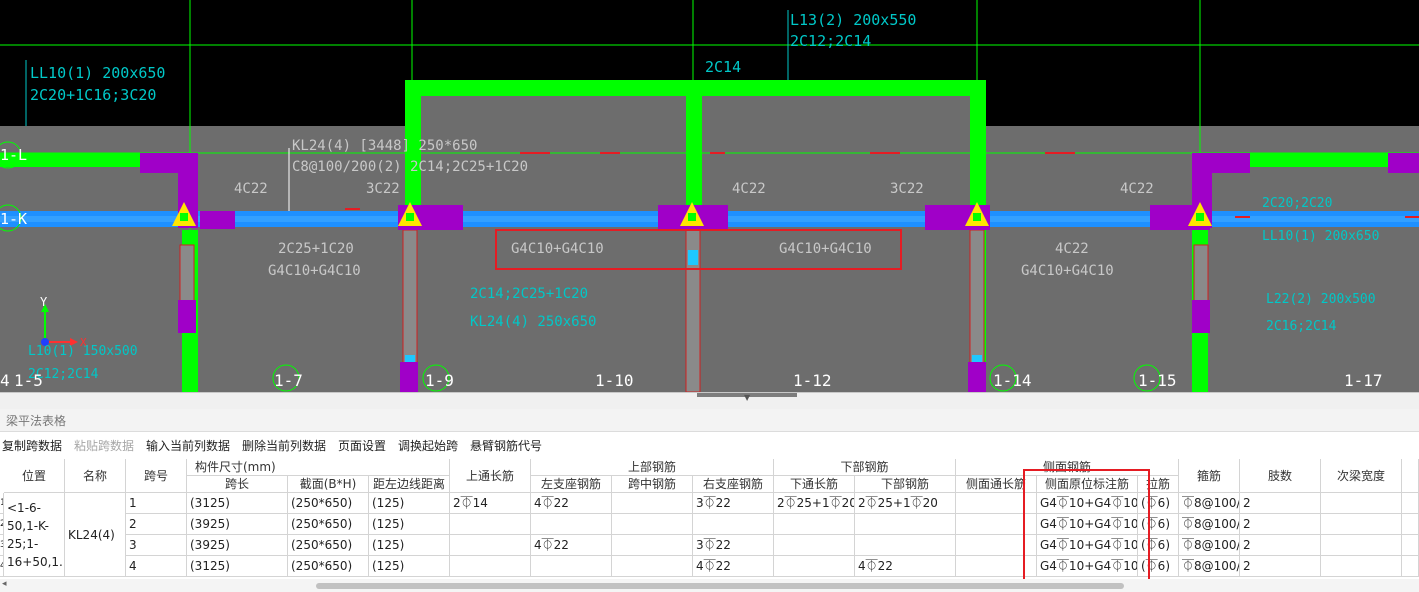 This screenshot has height=592, width=1419. What do you see at coordinates (362, 445) in the screenshot?
I see `page-setup-button: 页面设置` at bounding box center [362, 445].